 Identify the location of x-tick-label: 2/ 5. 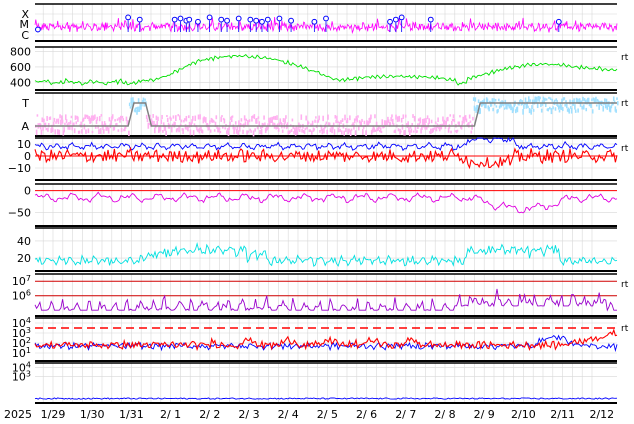
(327, 414).